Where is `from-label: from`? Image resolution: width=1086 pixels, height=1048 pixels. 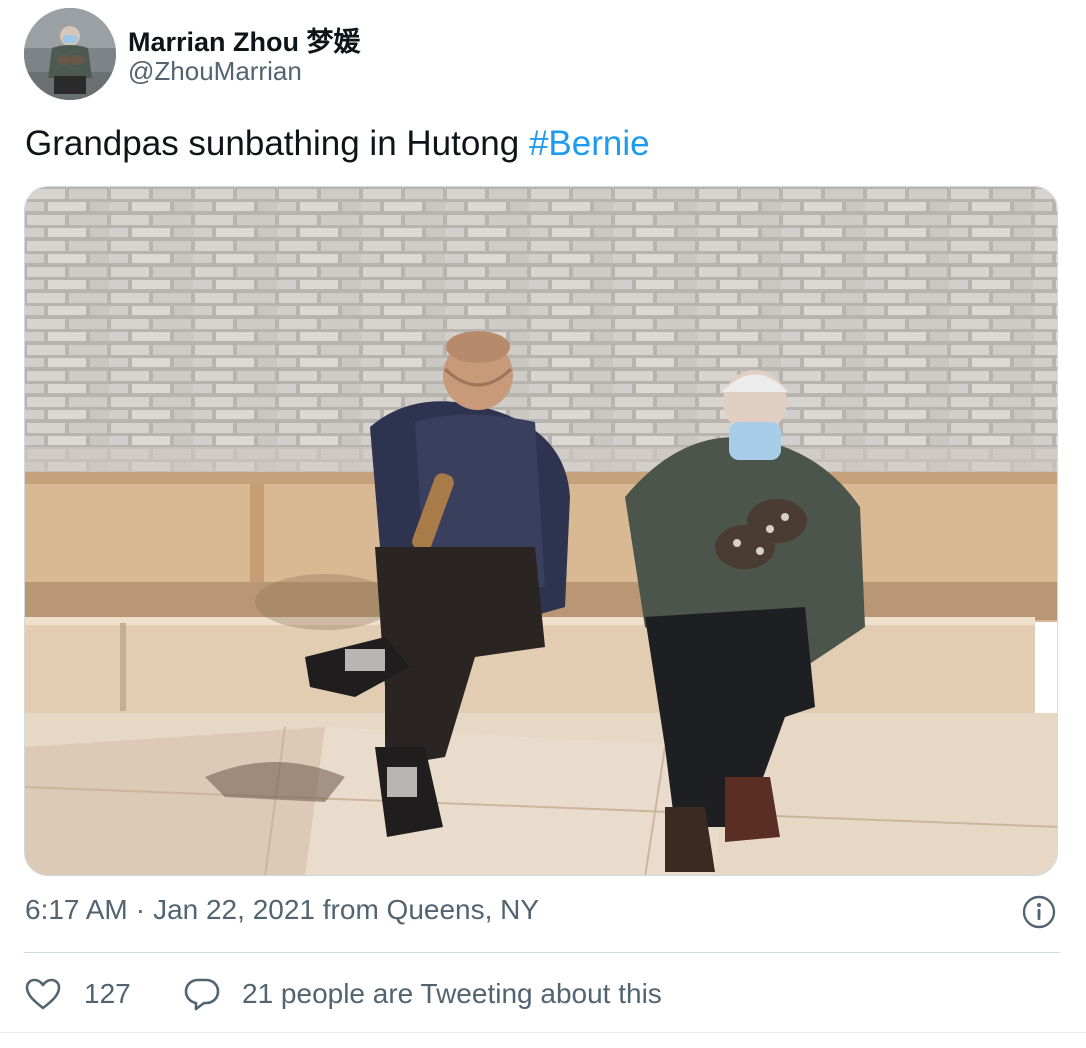 from-label: from is located at coordinates (350, 909).